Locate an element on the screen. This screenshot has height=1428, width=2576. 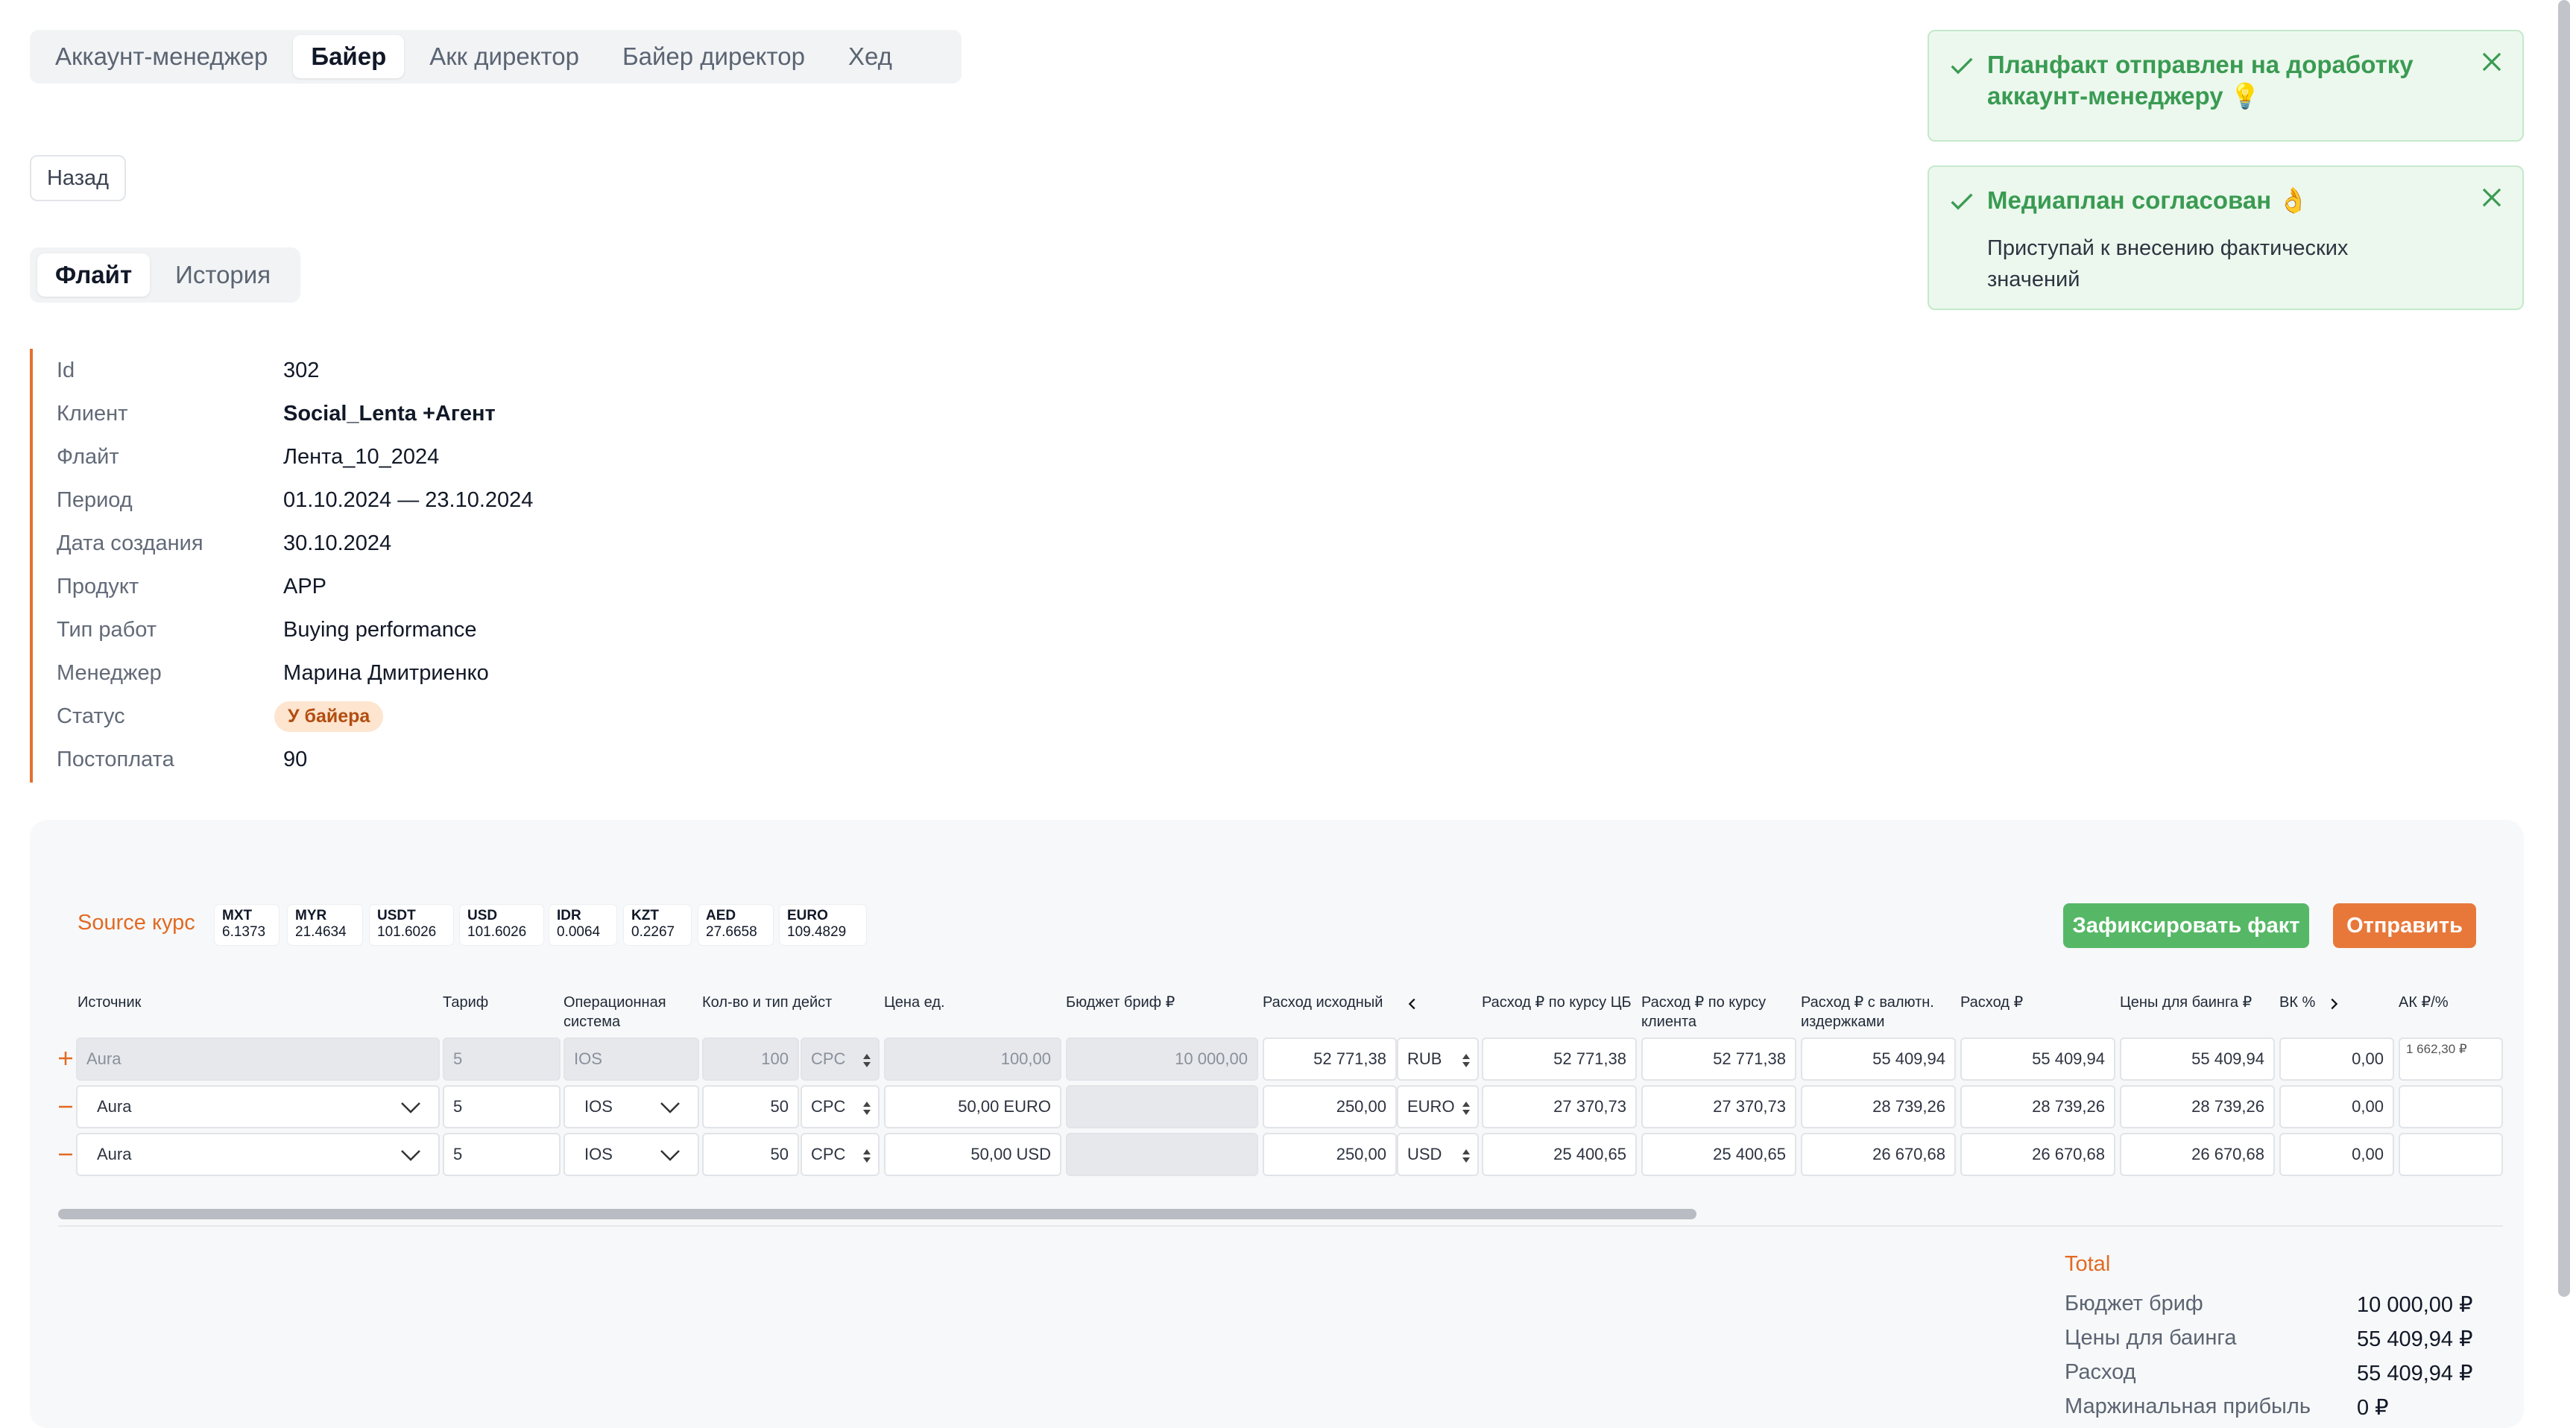
role-tab-account-manager: Аккаунт-менеджер is located at coordinates (161, 56).